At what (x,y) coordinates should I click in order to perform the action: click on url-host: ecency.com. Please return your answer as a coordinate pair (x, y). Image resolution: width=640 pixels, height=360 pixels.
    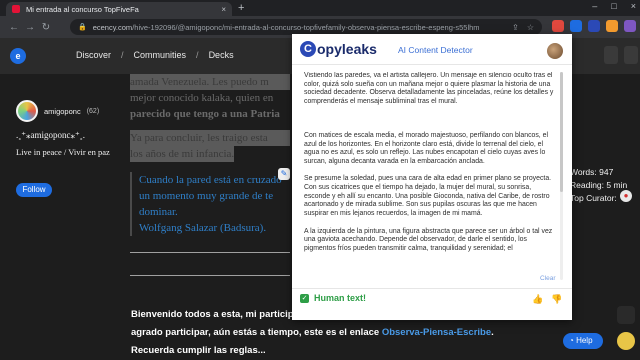
    Looking at the image, I should click on (112, 27).